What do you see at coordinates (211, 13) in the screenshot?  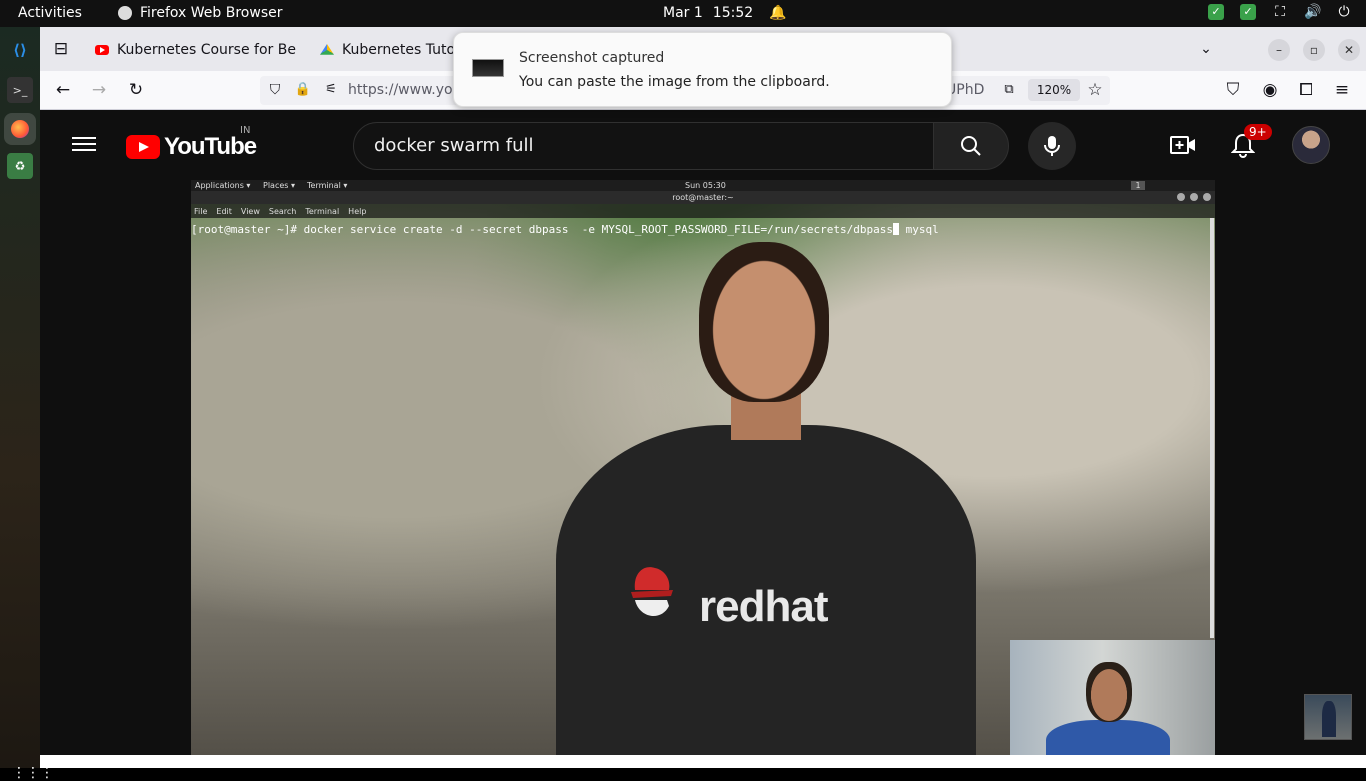 I see `app-name: Firefox Web Browser` at bounding box center [211, 13].